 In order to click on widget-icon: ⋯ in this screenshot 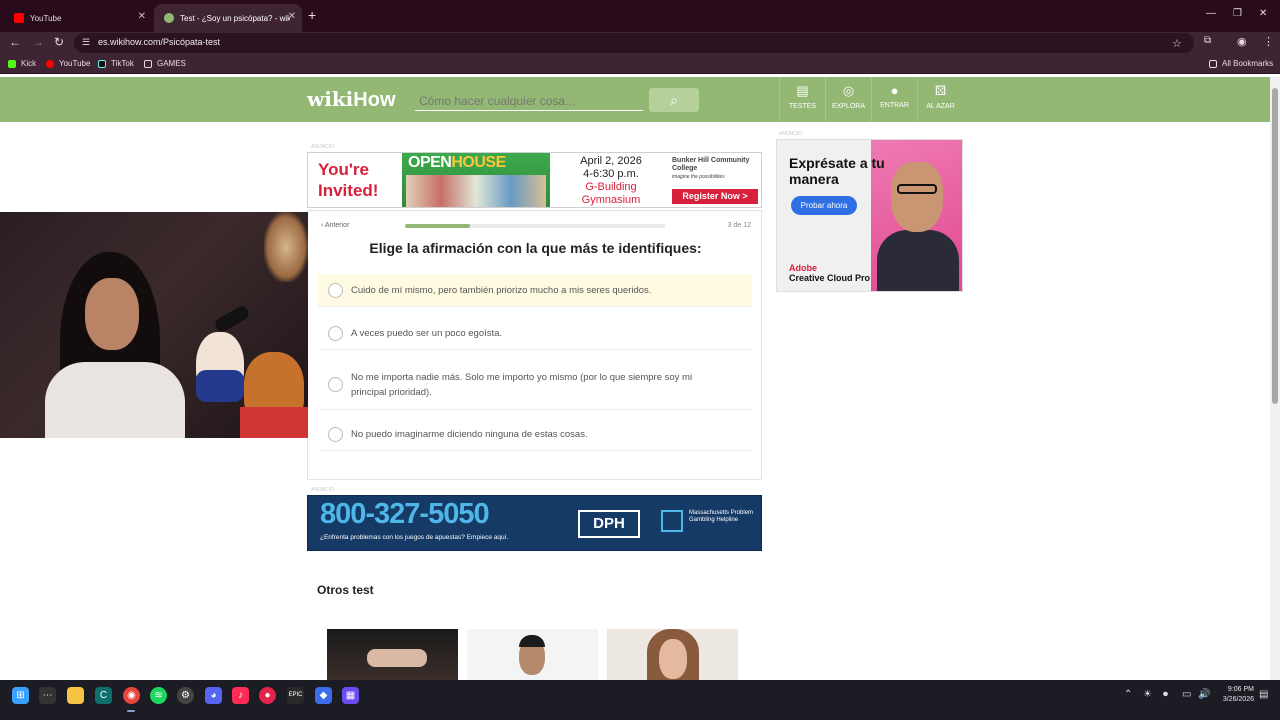, I will do `click(47, 695)`.